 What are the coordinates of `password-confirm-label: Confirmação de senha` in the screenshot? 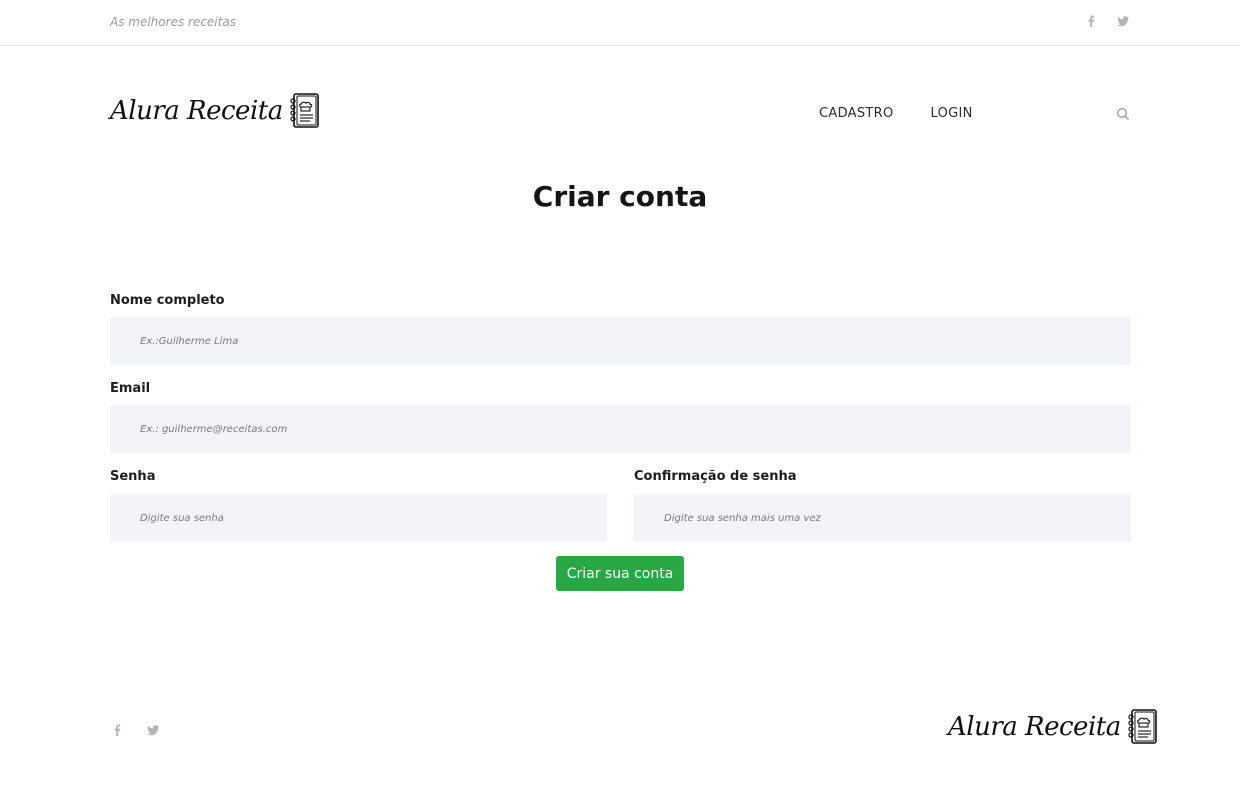 It's located at (715, 476).